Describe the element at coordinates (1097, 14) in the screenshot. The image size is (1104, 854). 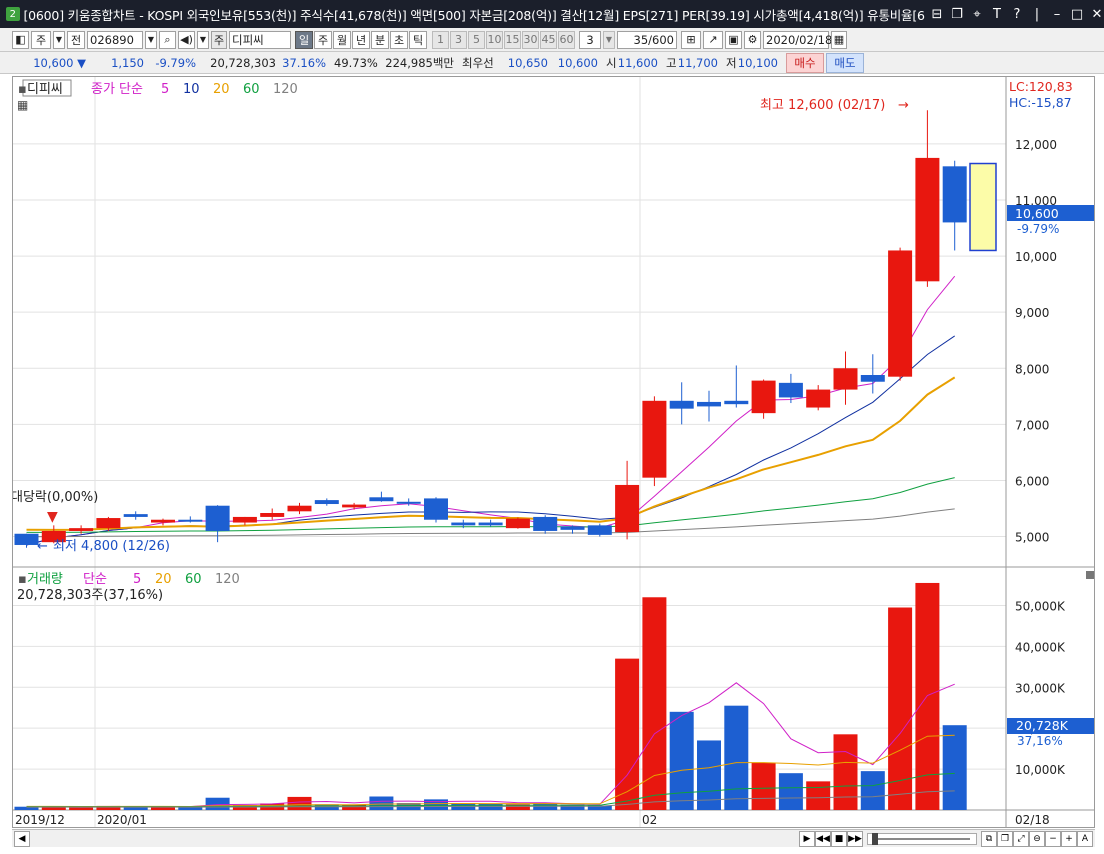
I see `close-icon: ✕` at that location.